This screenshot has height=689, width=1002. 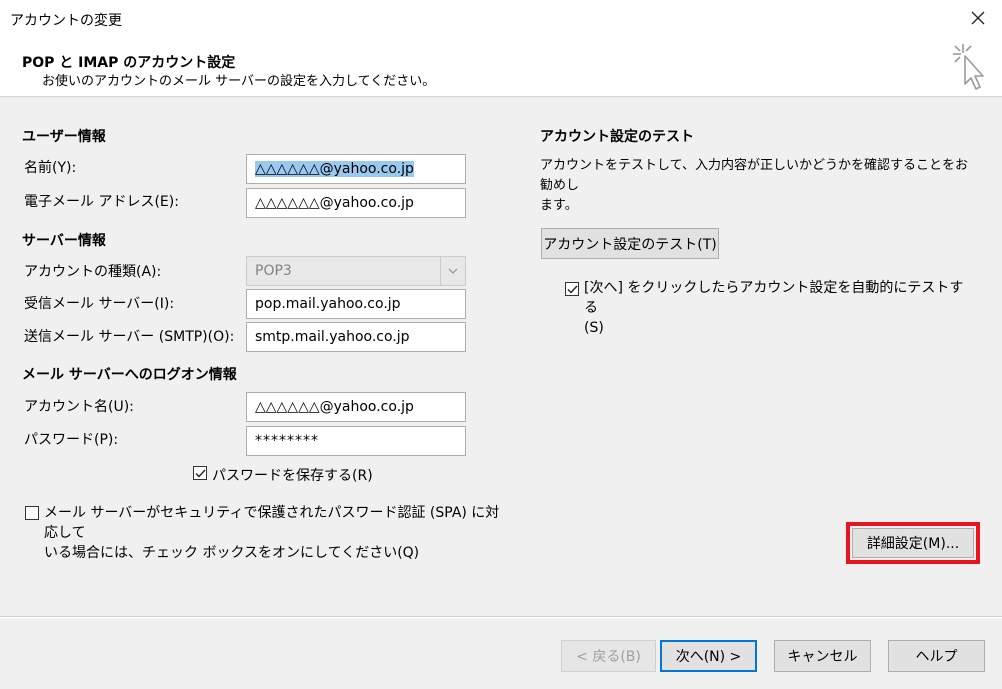 I want to click on close-icon, so click(x=978, y=18).